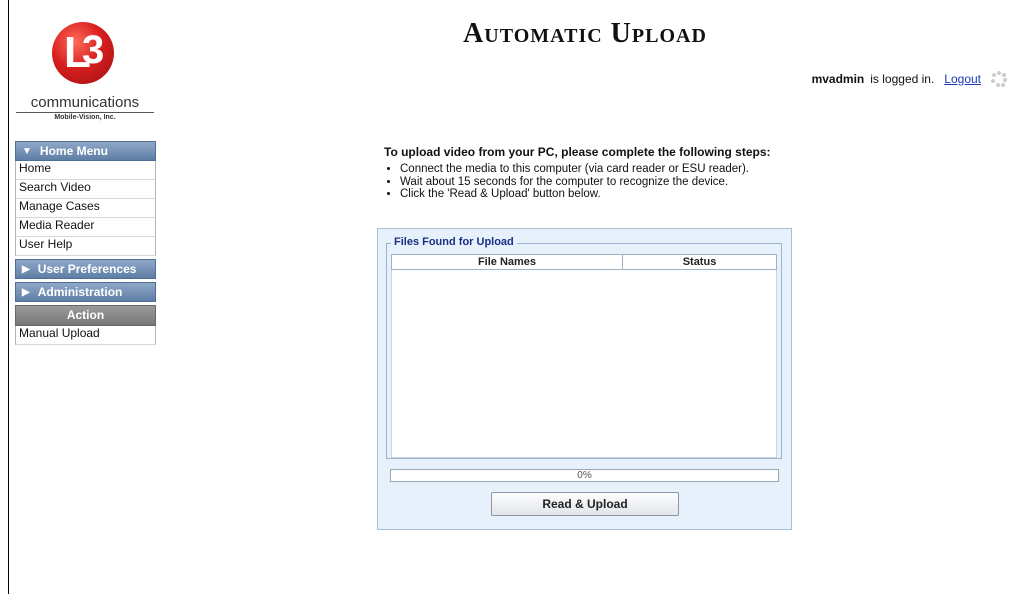 The image size is (1027, 594). I want to click on instruction-step: Click the 'Read & Upload' button below., so click(602, 194).